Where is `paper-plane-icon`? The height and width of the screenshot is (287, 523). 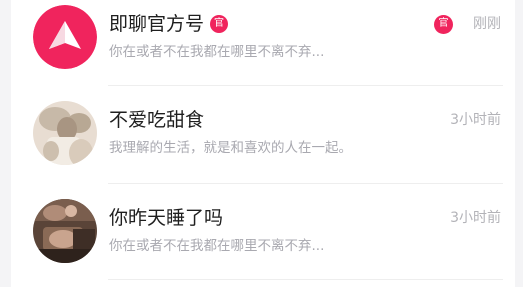 paper-plane-icon is located at coordinates (65, 37).